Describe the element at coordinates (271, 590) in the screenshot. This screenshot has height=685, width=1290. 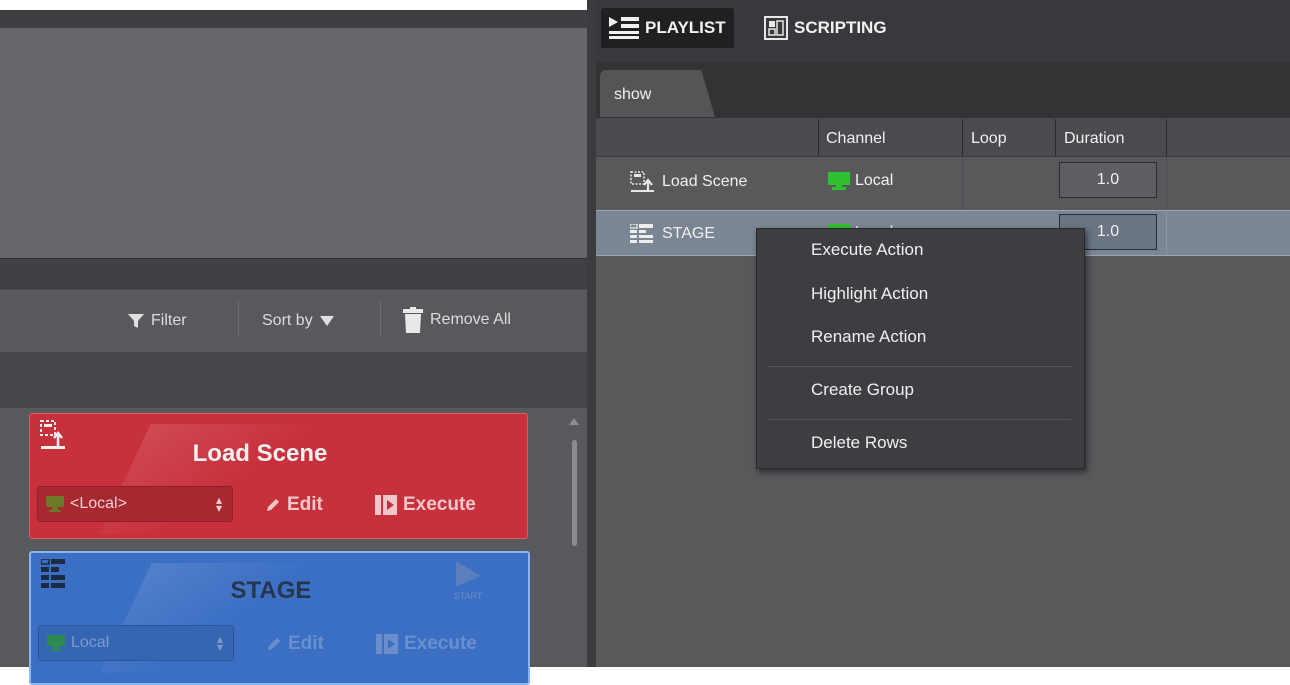
I see `card-title: STAGE` at that location.